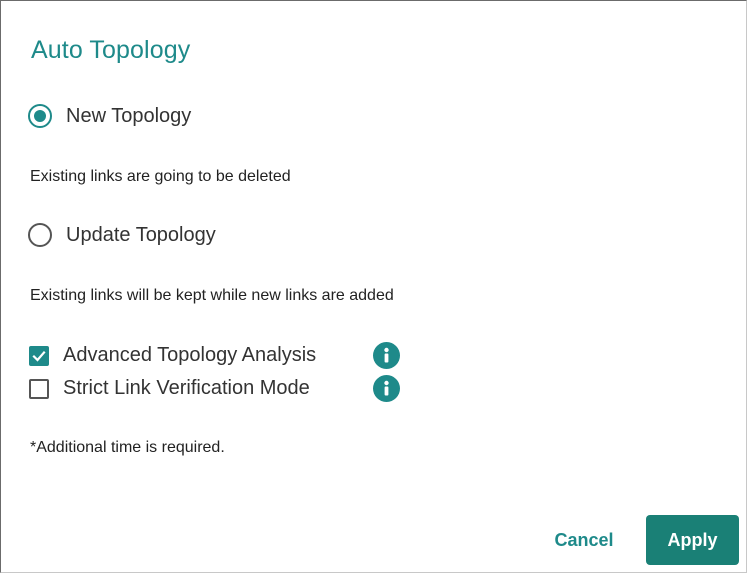  I want to click on strict-link-verification-checkbox, so click(39, 388).